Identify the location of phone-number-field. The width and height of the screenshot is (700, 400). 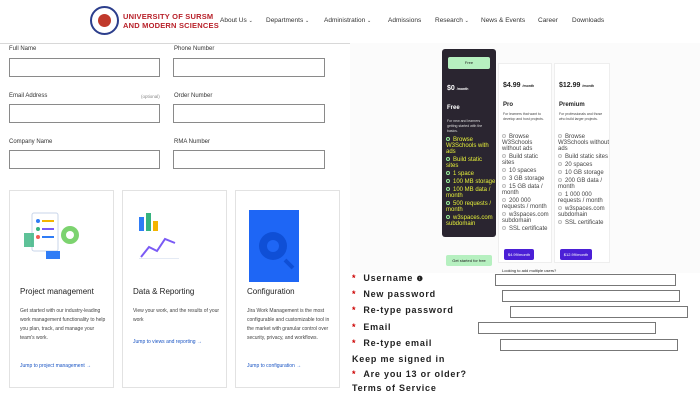
(249, 67).